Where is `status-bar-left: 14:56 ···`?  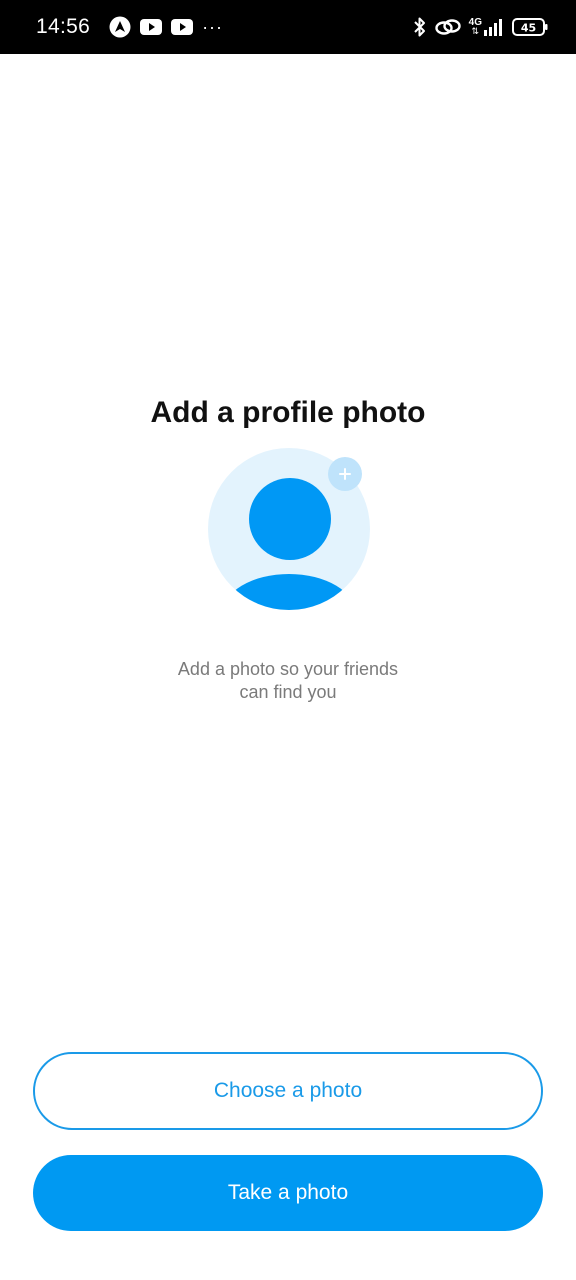
status-bar-left: 14:56 ··· is located at coordinates (129, 27).